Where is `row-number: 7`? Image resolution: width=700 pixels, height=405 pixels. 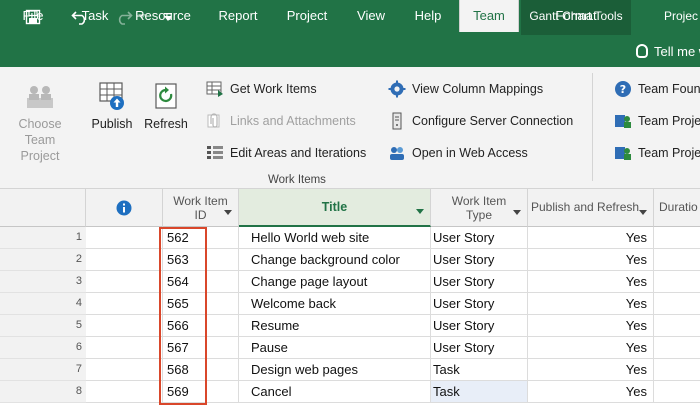 row-number: 7 is located at coordinates (43, 370).